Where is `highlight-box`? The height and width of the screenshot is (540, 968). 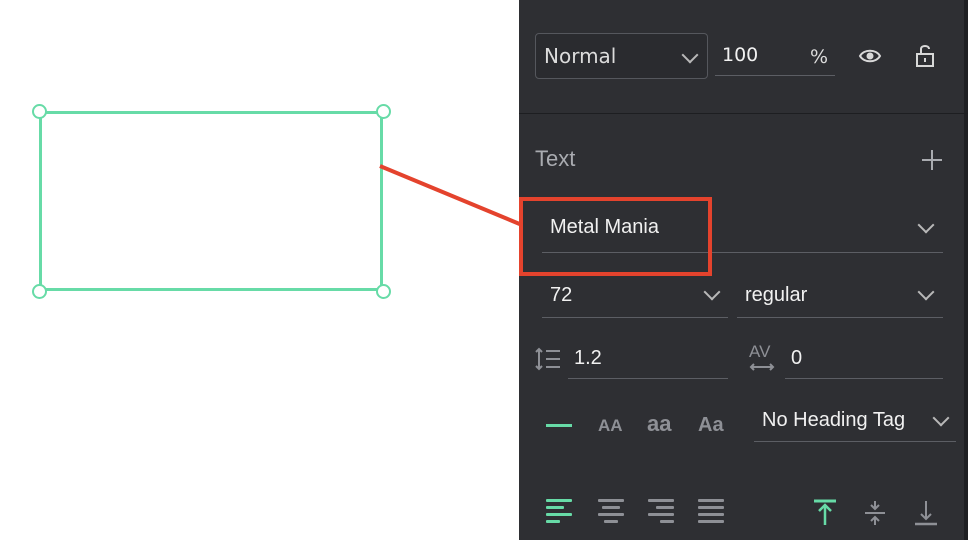
highlight-box is located at coordinates (615, 236).